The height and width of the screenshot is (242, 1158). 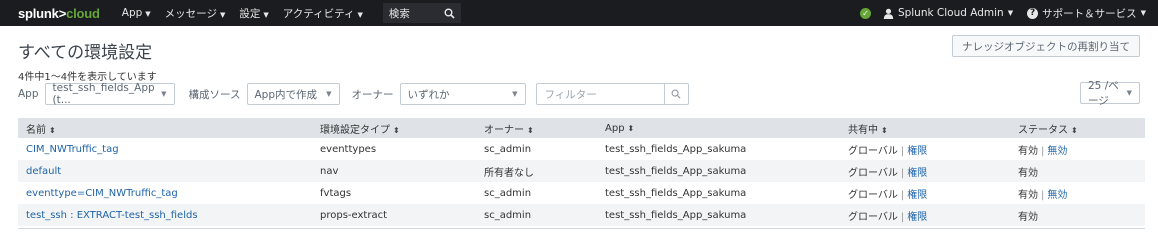 What do you see at coordinates (1046, 46) in the screenshot?
I see `reassign-knowledge-objects-button: ナレッジオブジェクトの再割り当て` at bounding box center [1046, 46].